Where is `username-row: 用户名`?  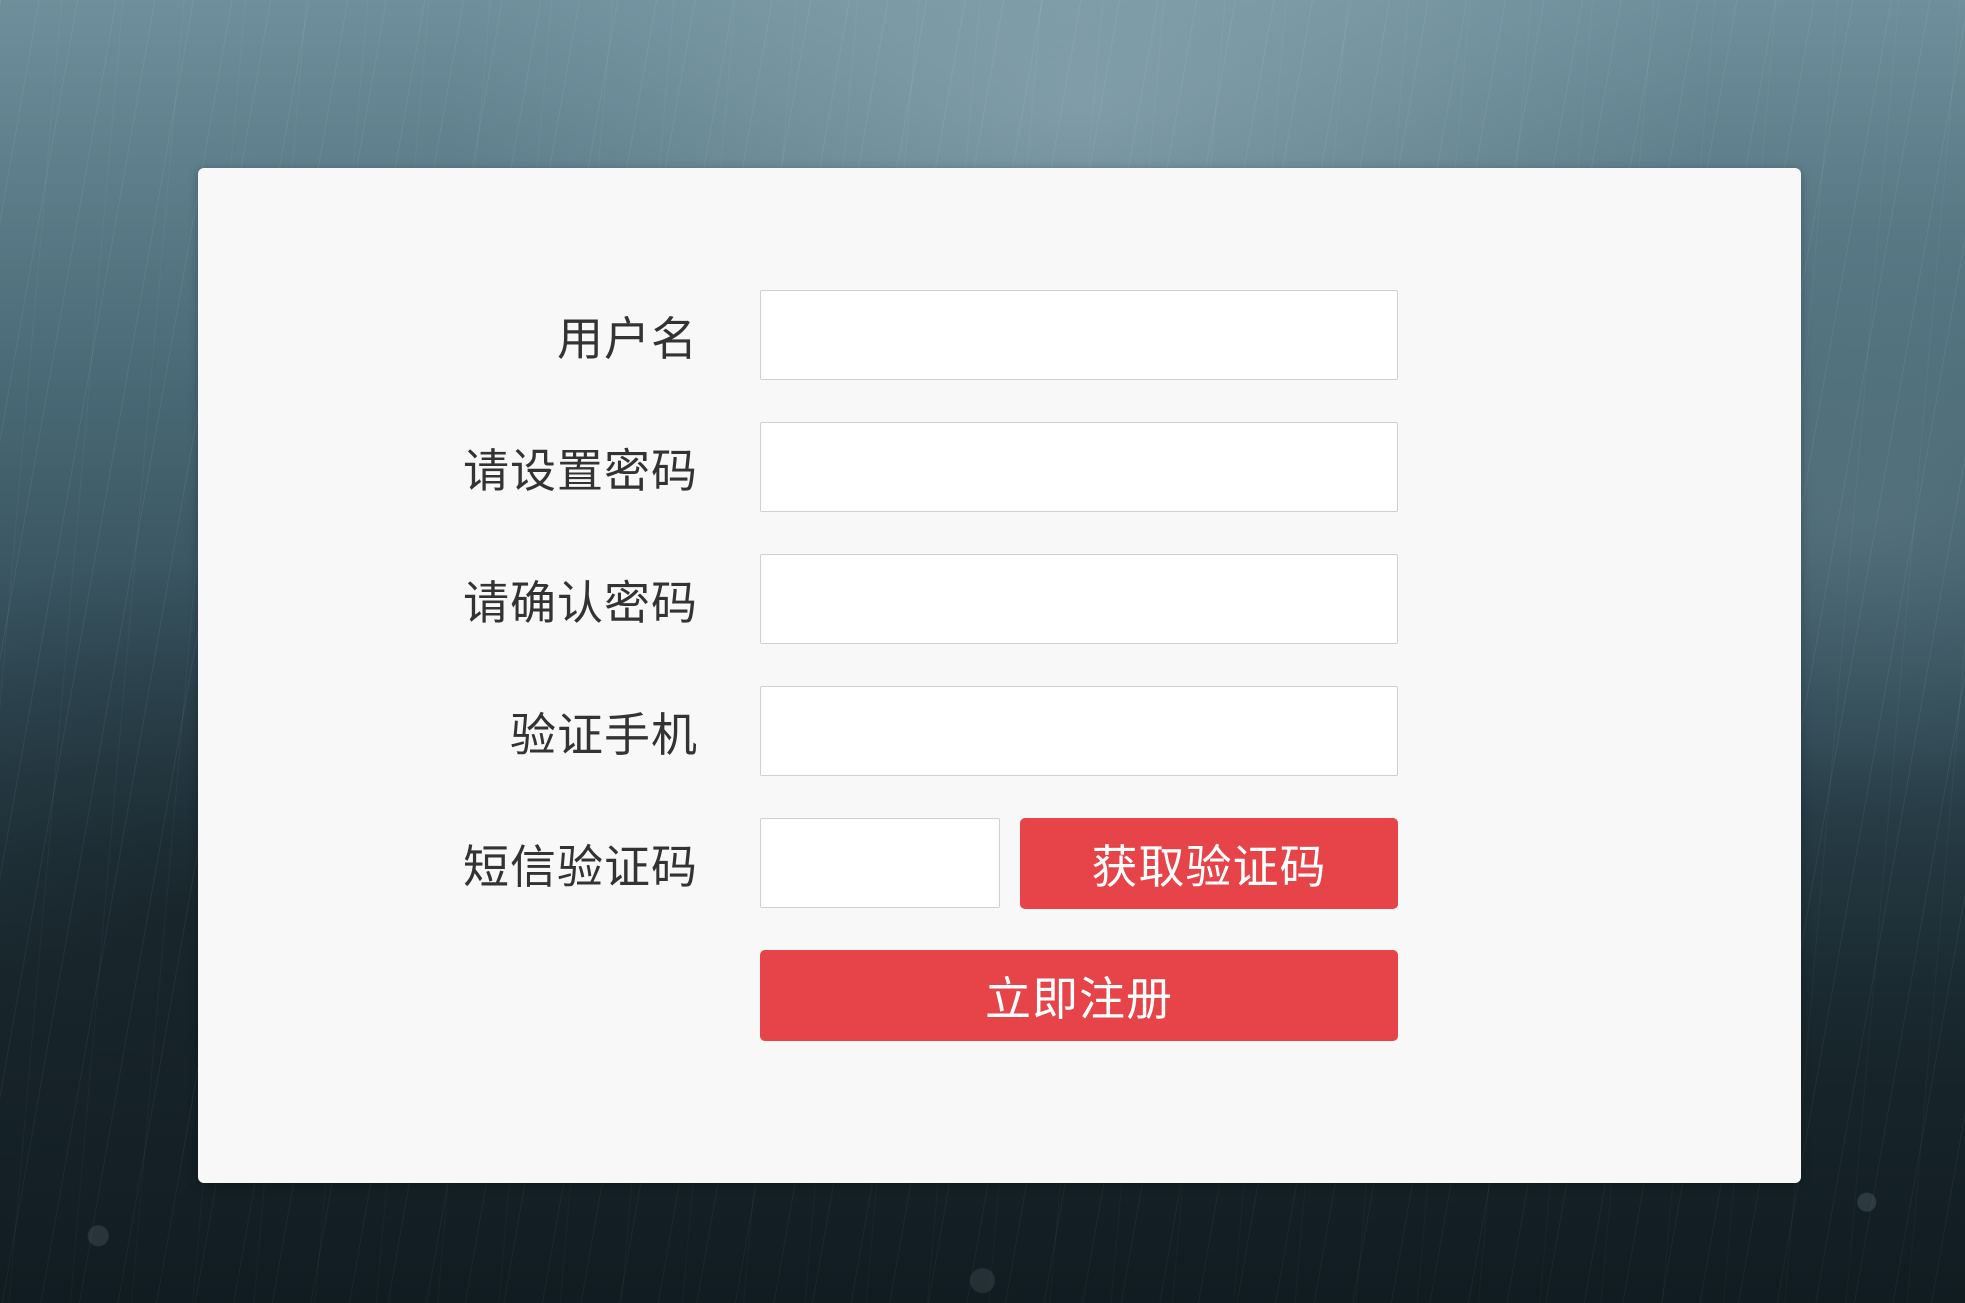
username-row: 用户名 is located at coordinates (999, 336).